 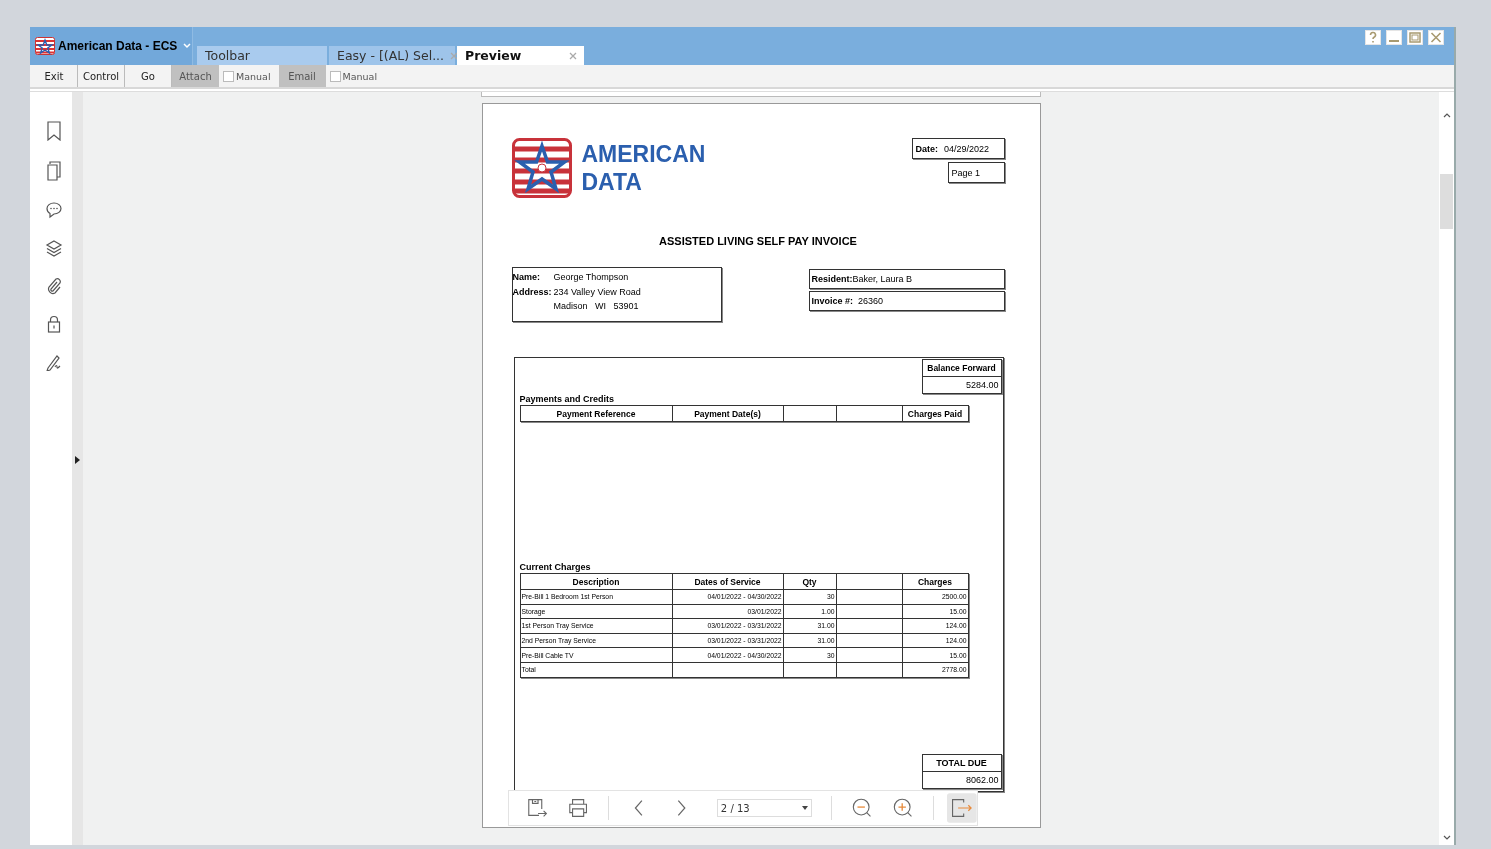 What do you see at coordinates (961, 763) in the screenshot?
I see `total-due-label: TOTAL DUE` at bounding box center [961, 763].